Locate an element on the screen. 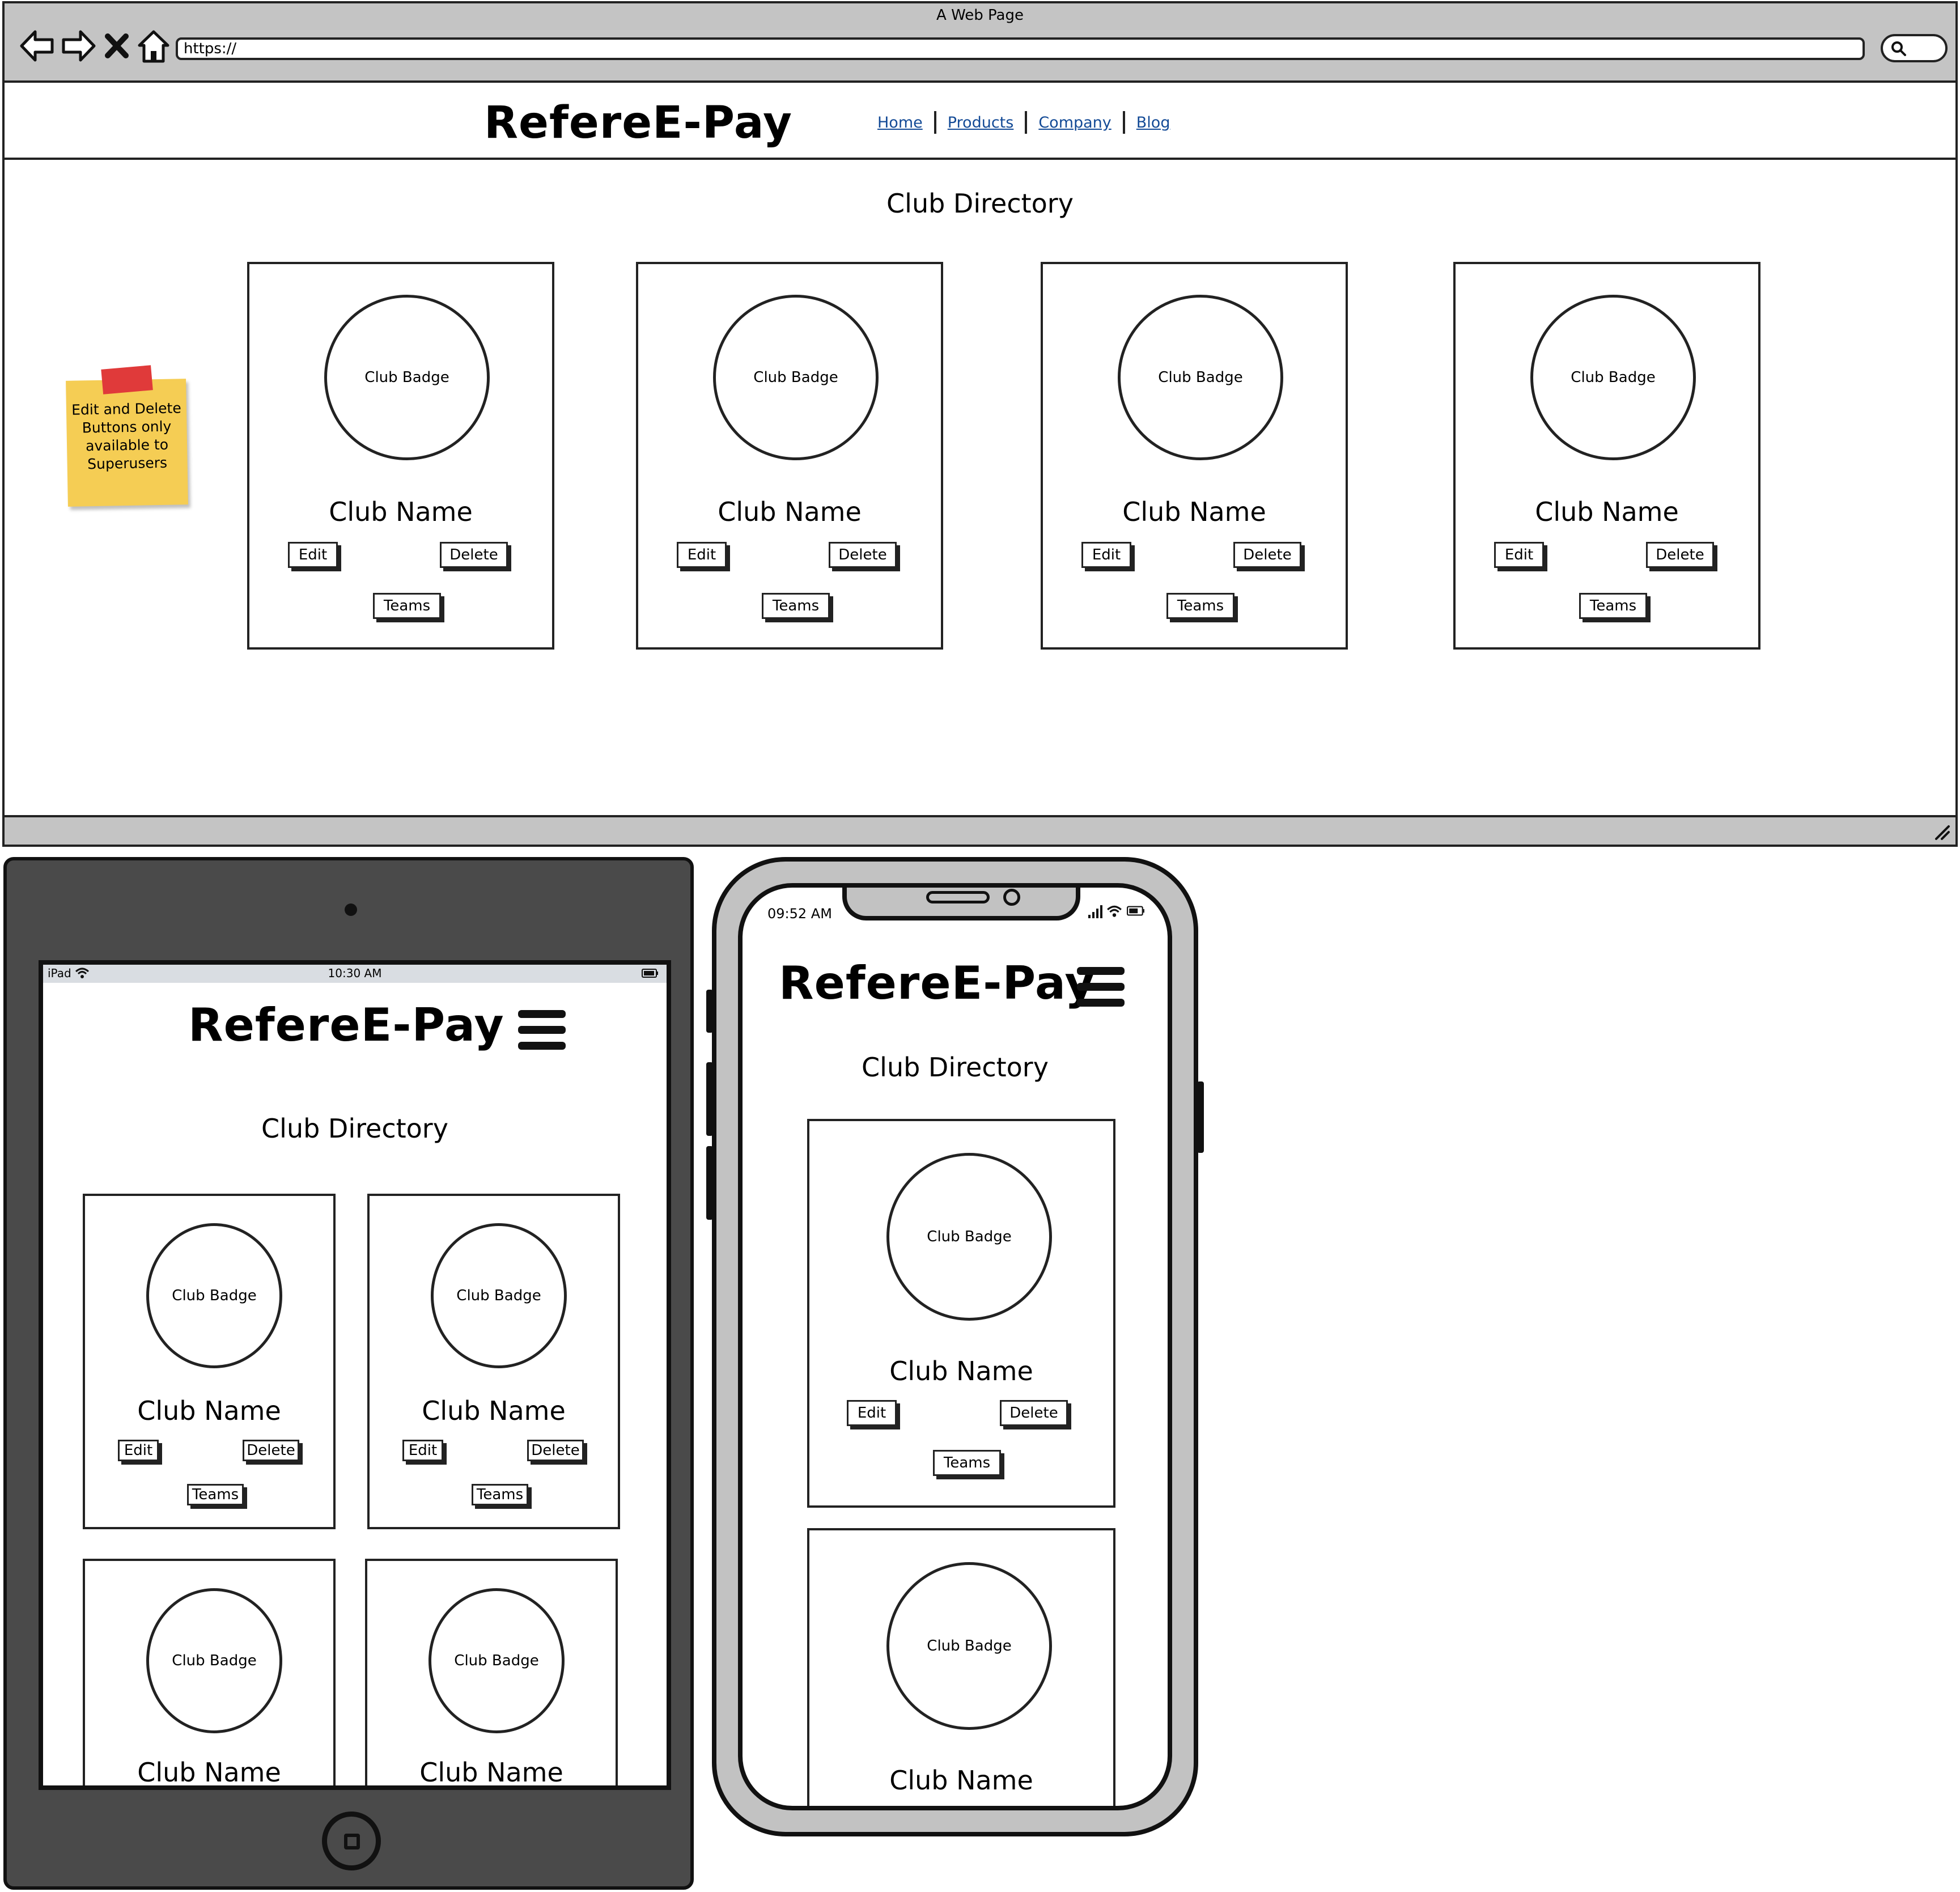 This screenshot has width=1960, height=1892. home-button is located at coordinates (352, 1841).